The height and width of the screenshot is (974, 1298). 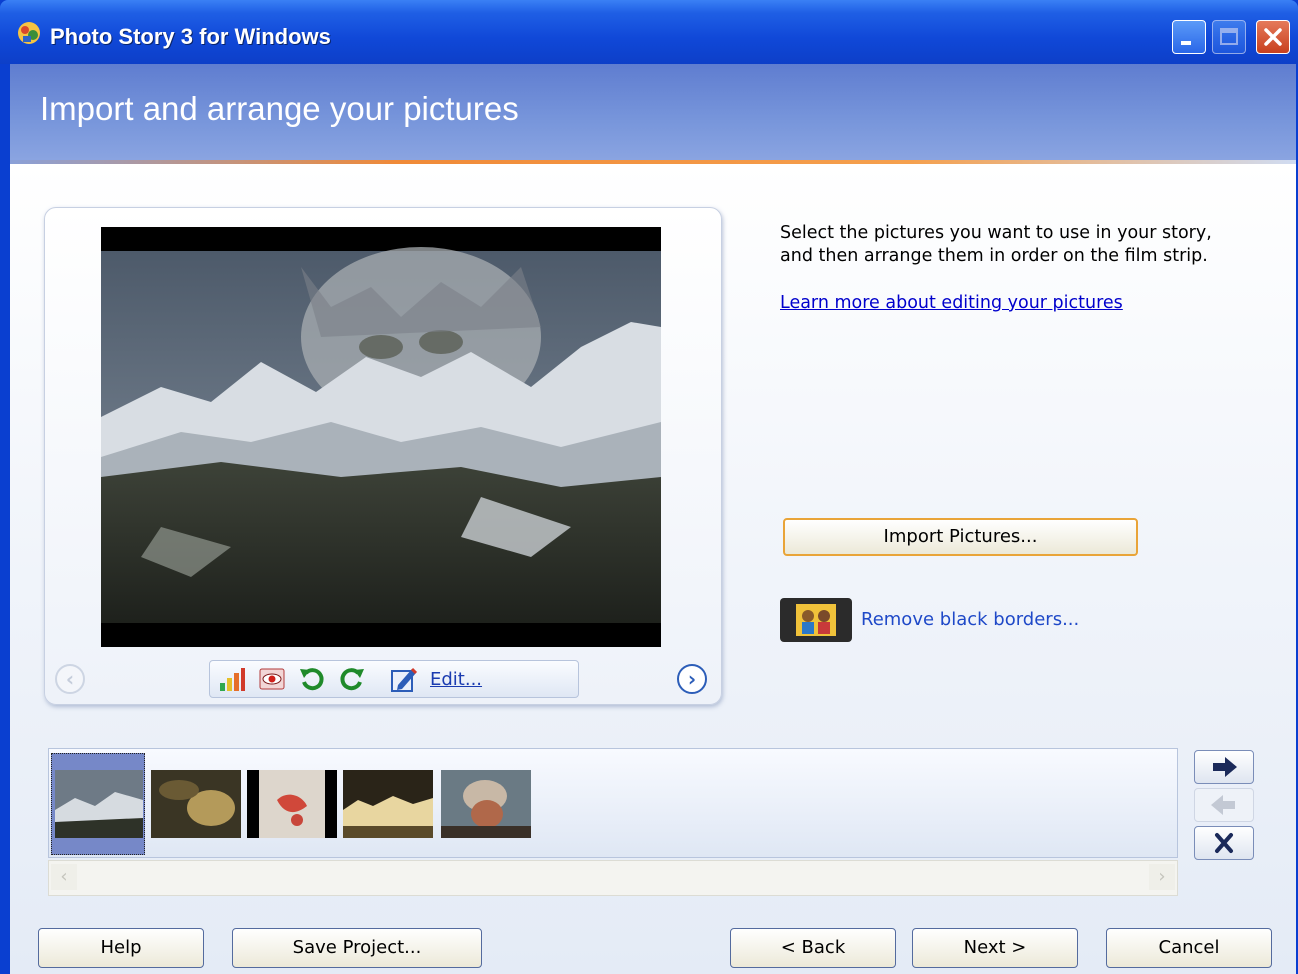 I want to click on move-picture-right-button, so click(x=1224, y=767).